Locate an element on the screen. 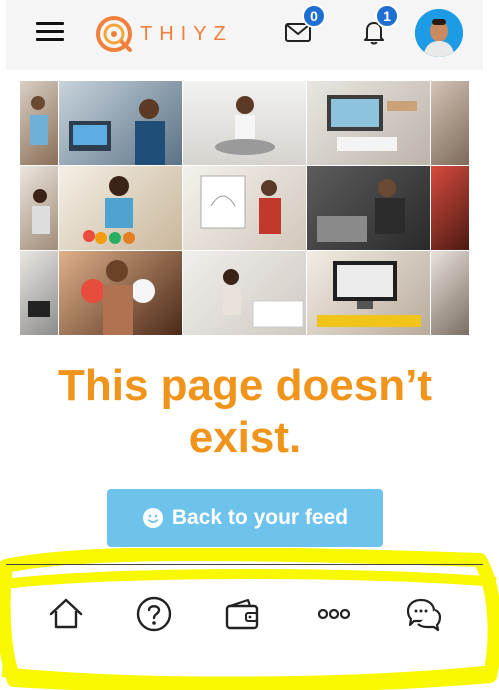  wallet-icon is located at coordinates (242, 614).